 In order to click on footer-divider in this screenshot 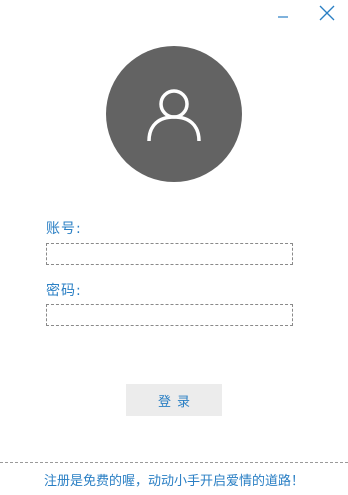, I will do `click(174, 462)`.